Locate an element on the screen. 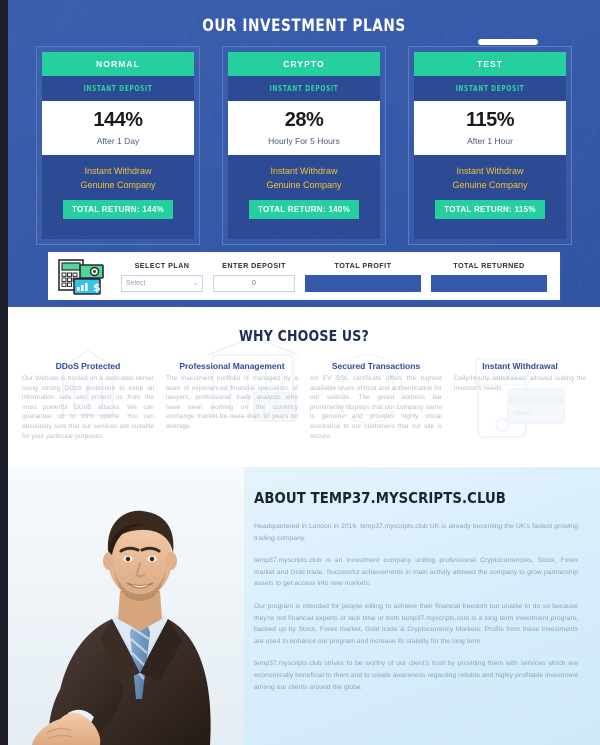 Image resolution: width=600 pixels, height=745 pixels. select-plan-value: Select is located at coordinates (136, 283).